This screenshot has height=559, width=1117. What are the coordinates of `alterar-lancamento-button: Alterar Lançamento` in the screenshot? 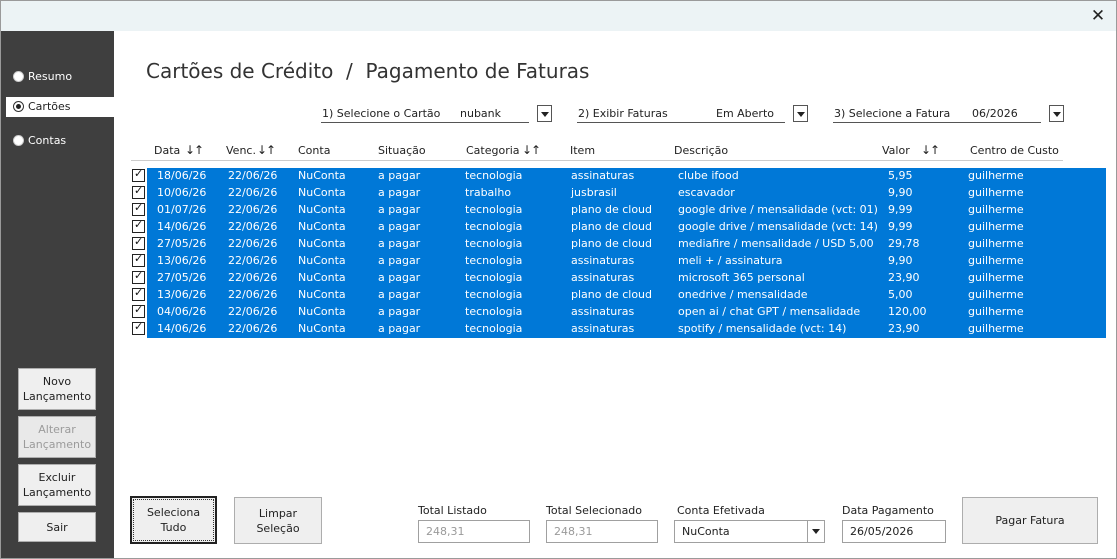 It's located at (57, 437).